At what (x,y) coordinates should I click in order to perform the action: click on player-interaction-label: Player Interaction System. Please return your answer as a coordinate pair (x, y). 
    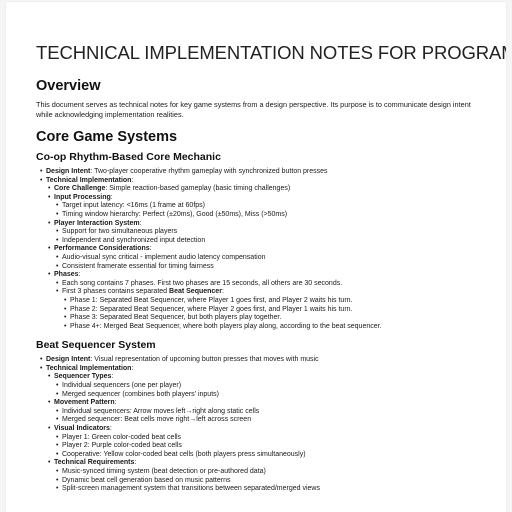
    Looking at the image, I should click on (97, 223).